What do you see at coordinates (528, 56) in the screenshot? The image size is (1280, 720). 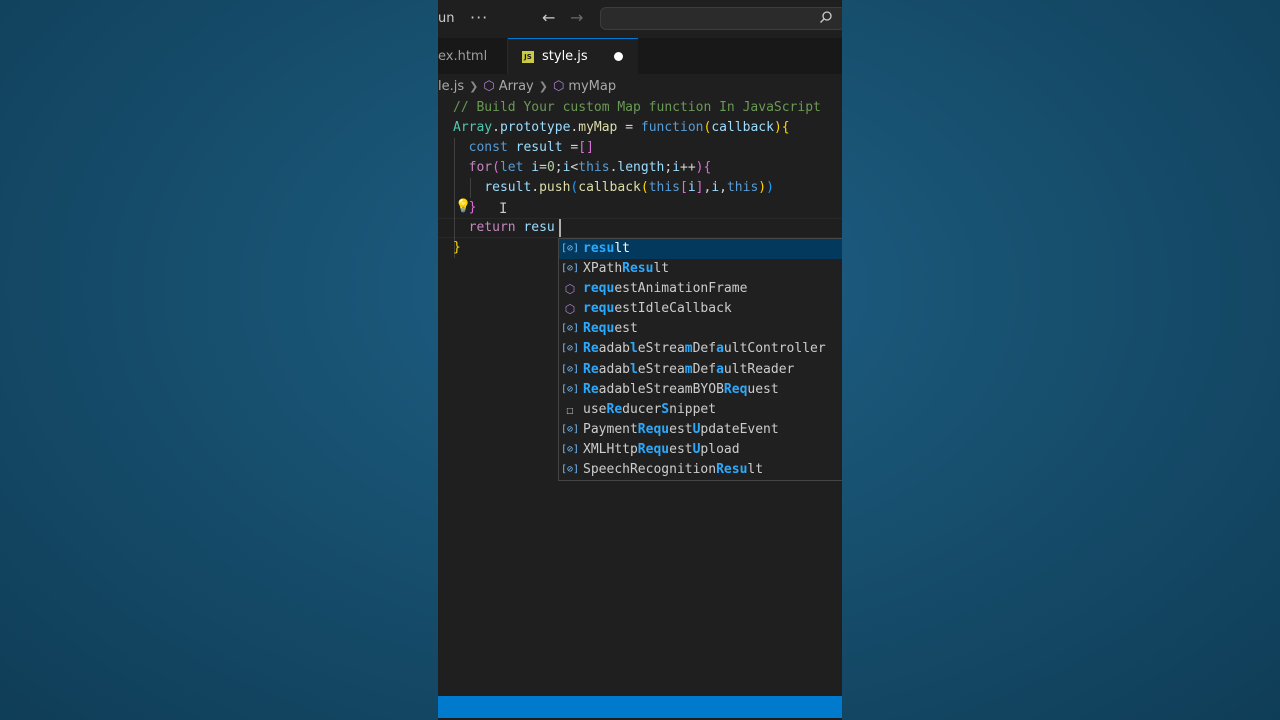 I see `javascript-file-icon: JS` at bounding box center [528, 56].